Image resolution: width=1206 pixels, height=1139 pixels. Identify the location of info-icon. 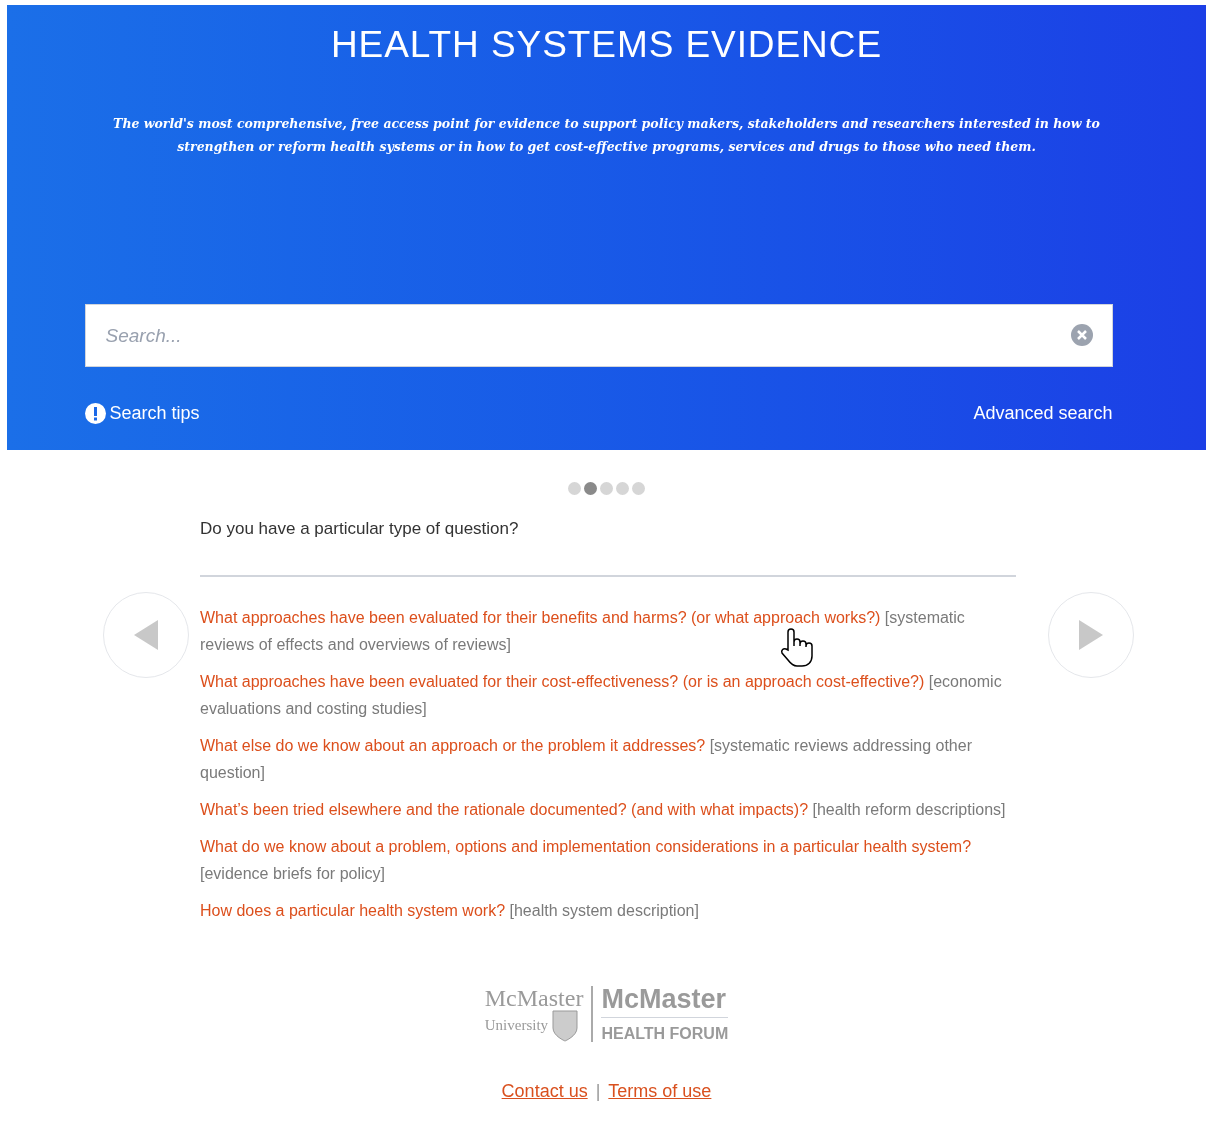
(95, 413).